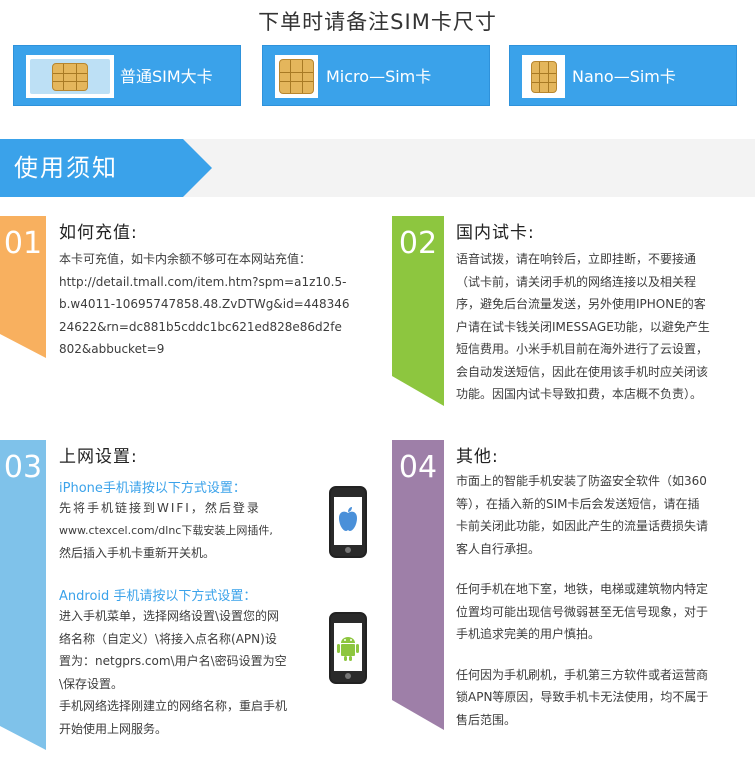 The height and width of the screenshot is (758, 755). I want to click on text-line: 客人自行承担。, so click(498, 548).